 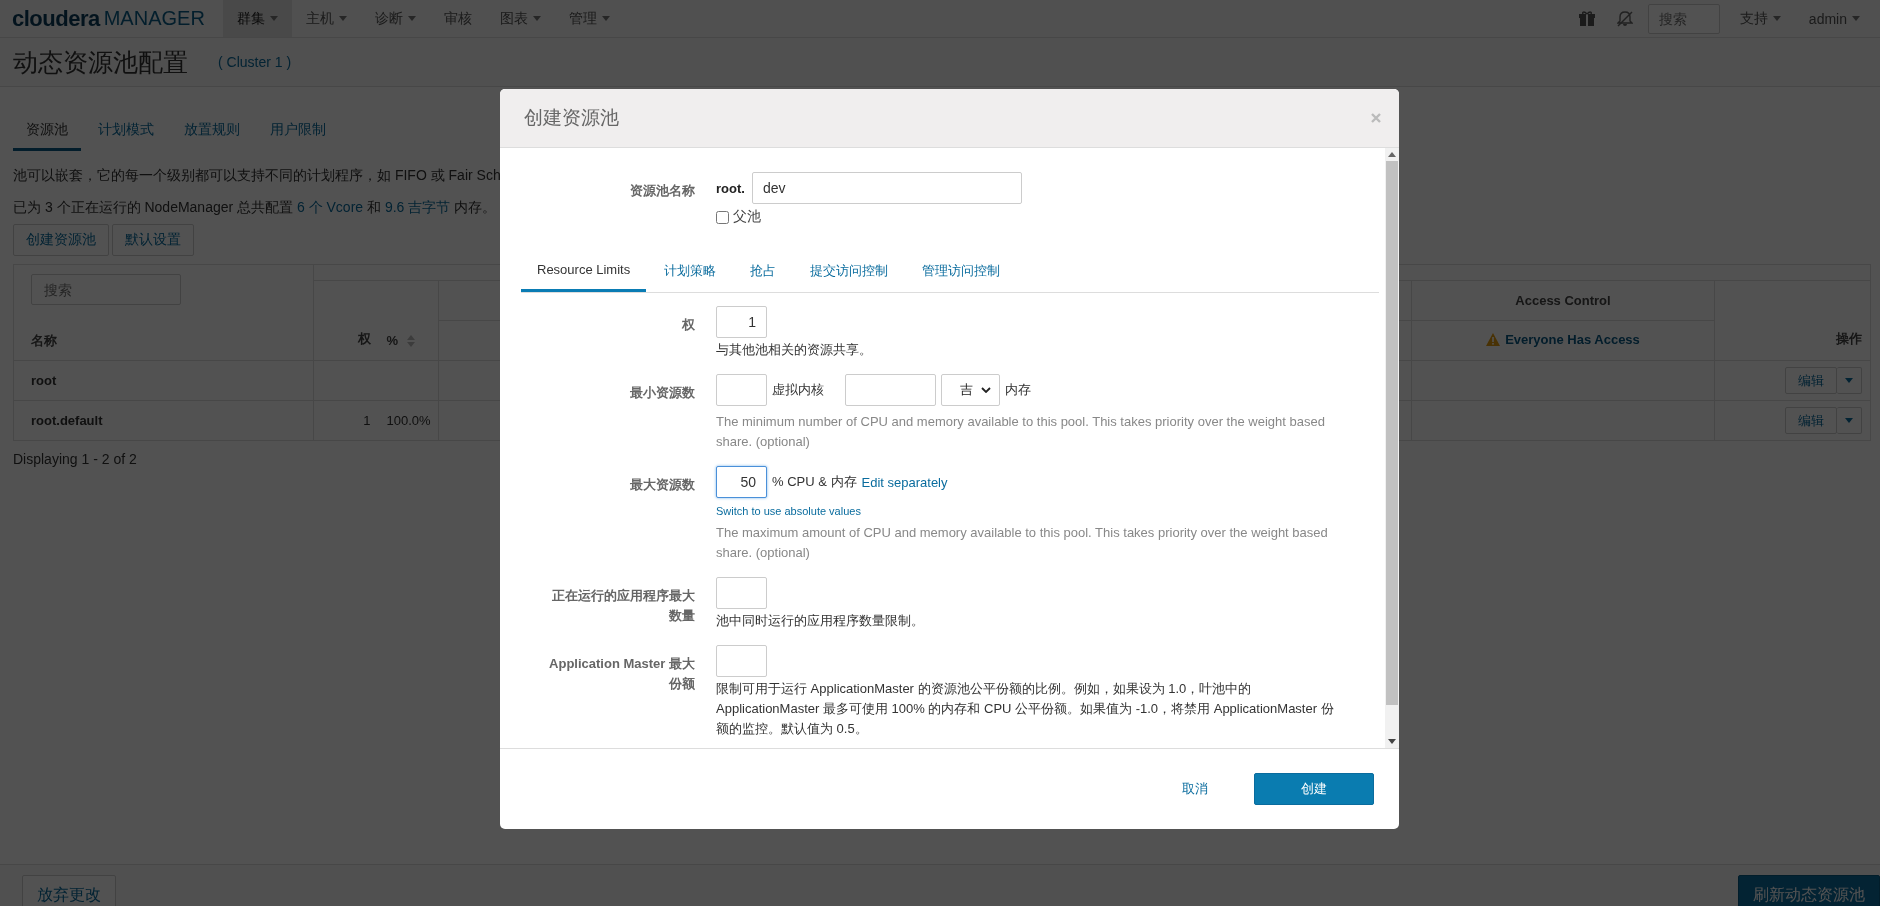 What do you see at coordinates (61, 240) in the screenshot?
I see `toolbar-button: 创建资源池` at bounding box center [61, 240].